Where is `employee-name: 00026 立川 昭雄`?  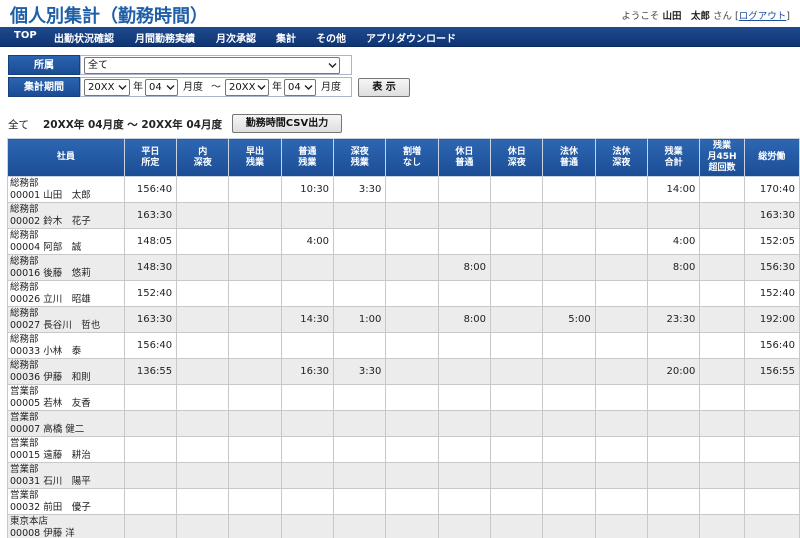
employee-name: 00026 立川 昭雄 is located at coordinates (50, 299).